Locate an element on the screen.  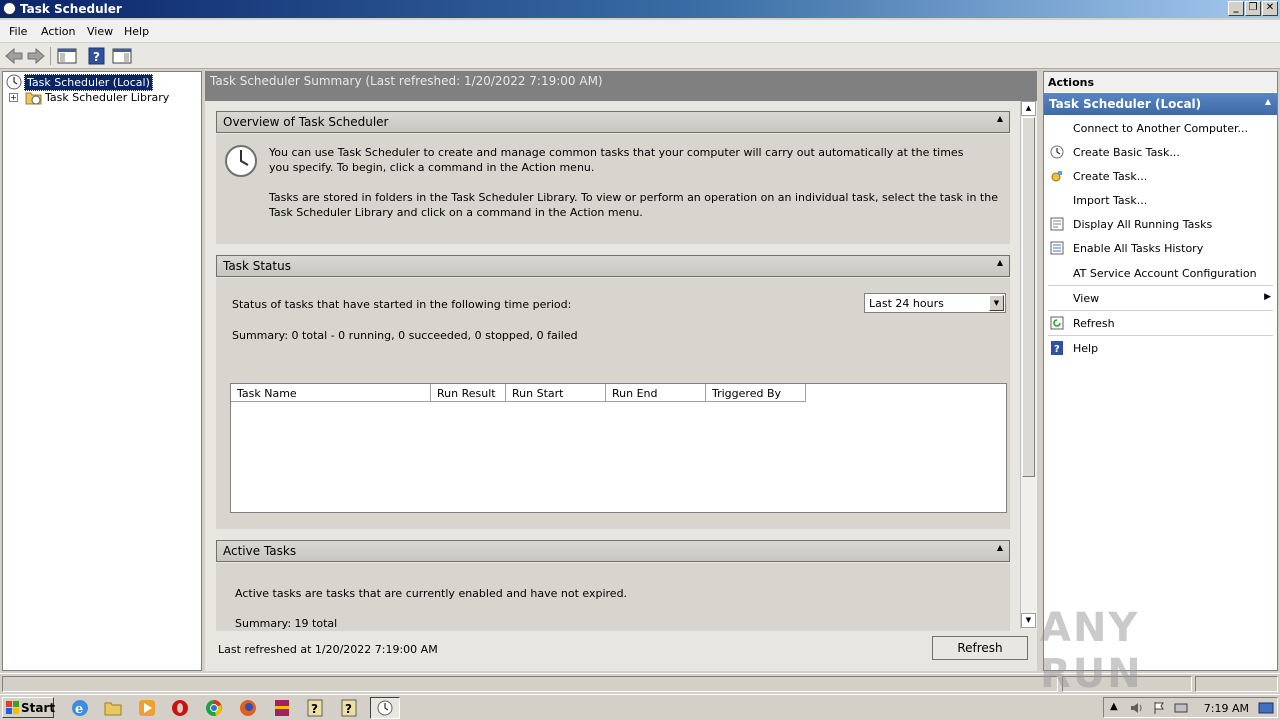
overview-section-title: Overview of Task Scheduler is located at coordinates (306, 122).